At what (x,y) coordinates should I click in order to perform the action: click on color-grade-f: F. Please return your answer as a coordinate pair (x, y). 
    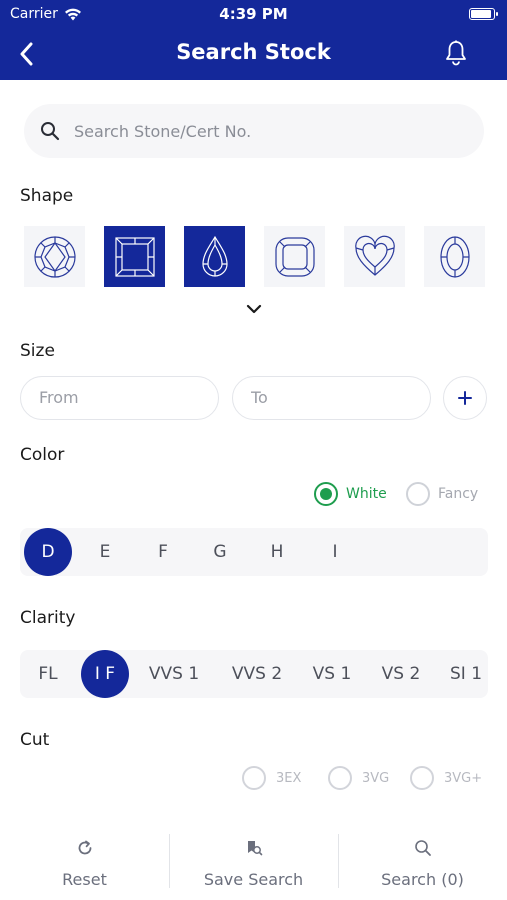
    Looking at the image, I should click on (163, 552).